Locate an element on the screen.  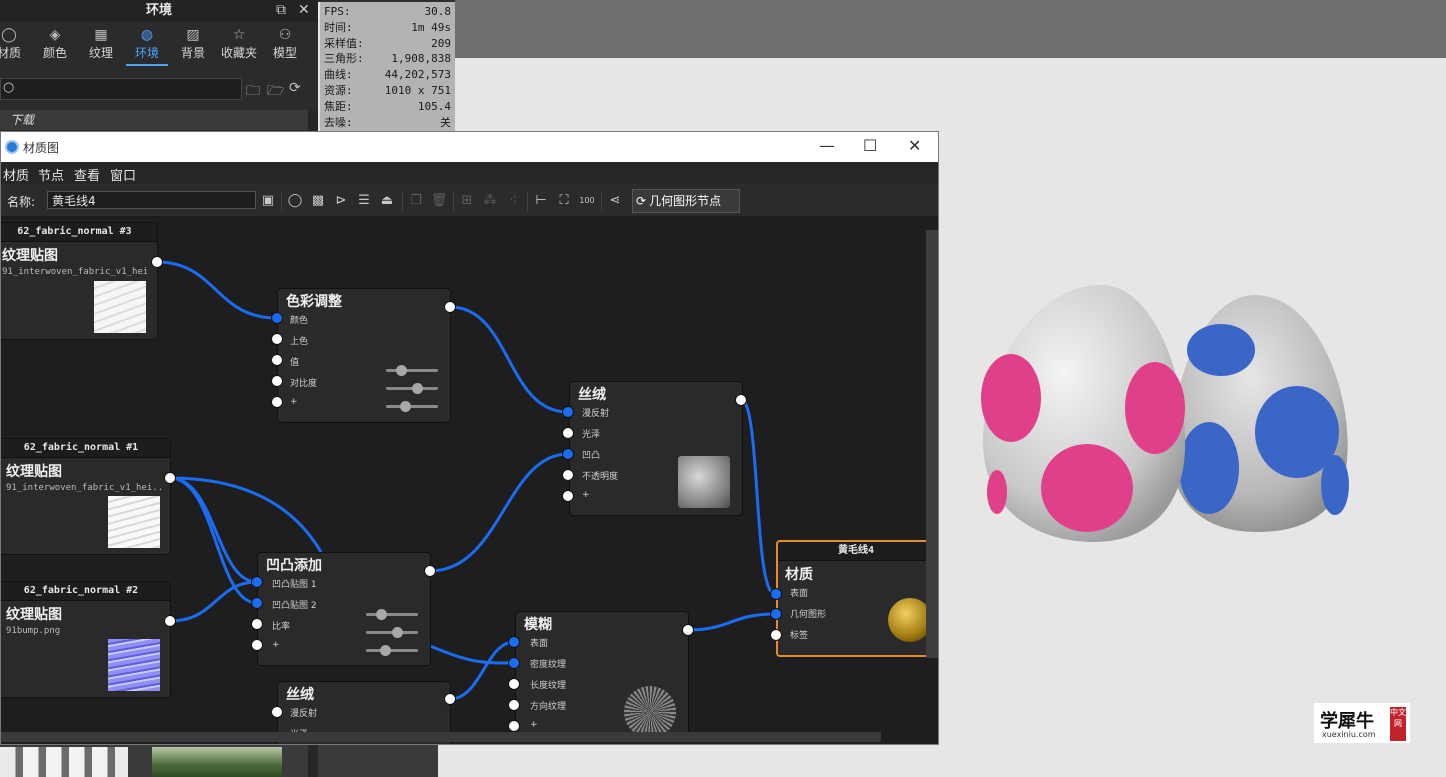
menu-window: 窗口 is located at coordinates (123, 174).